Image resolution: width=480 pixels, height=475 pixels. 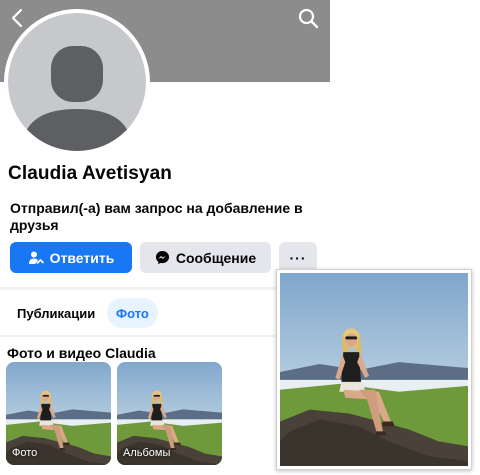 What do you see at coordinates (82, 257) in the screenshot?
I see `reply-button-label: Ответить` at bounding box center [82, 257].